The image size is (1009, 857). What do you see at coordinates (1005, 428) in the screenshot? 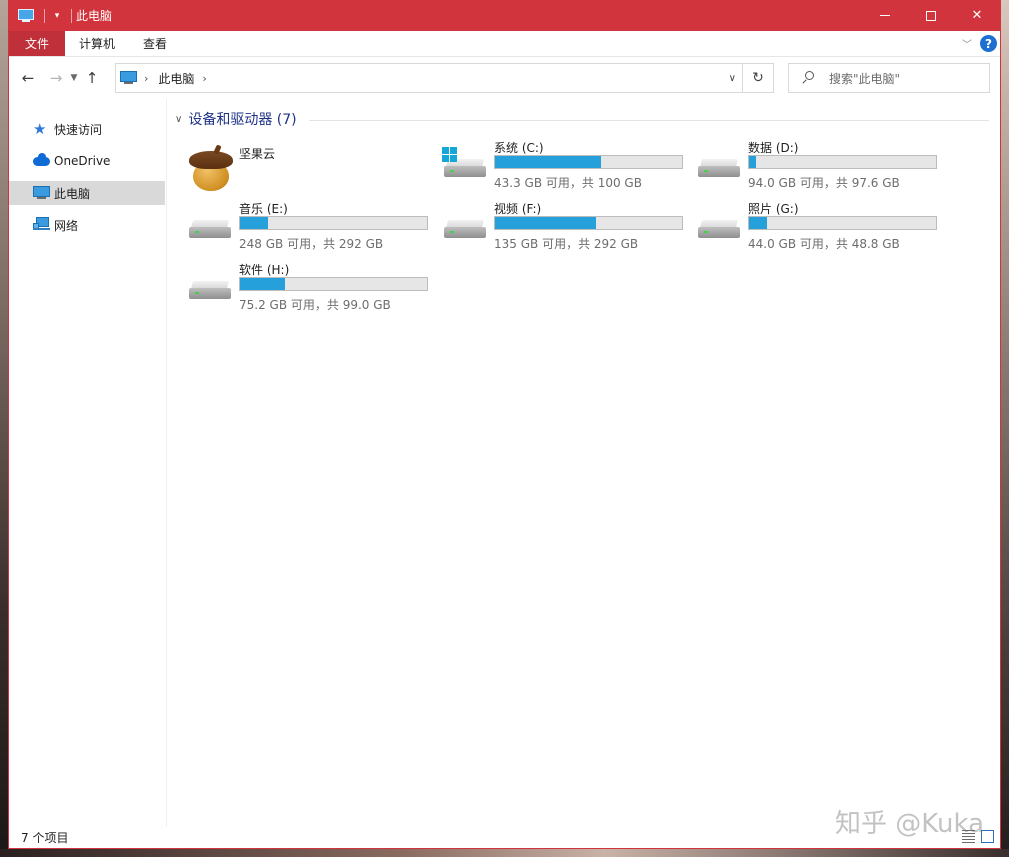
I see `desktop-background-right` at bounding box center [1005, 428].